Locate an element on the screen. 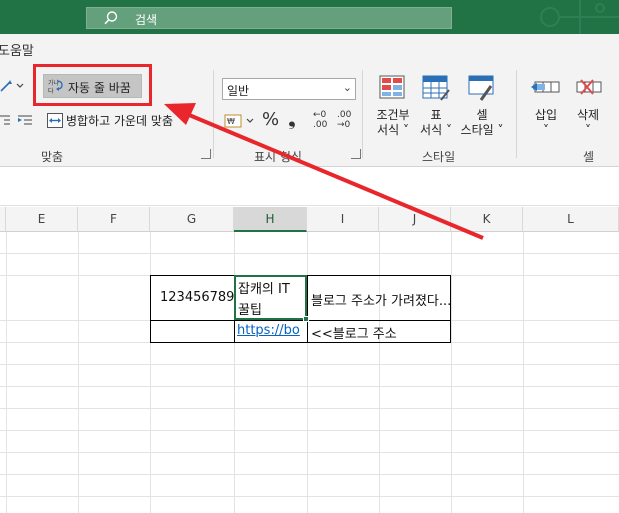 This screenshot has width=619, height=513. cell-h-row2: https://bo is located at coordinates (270, 331).